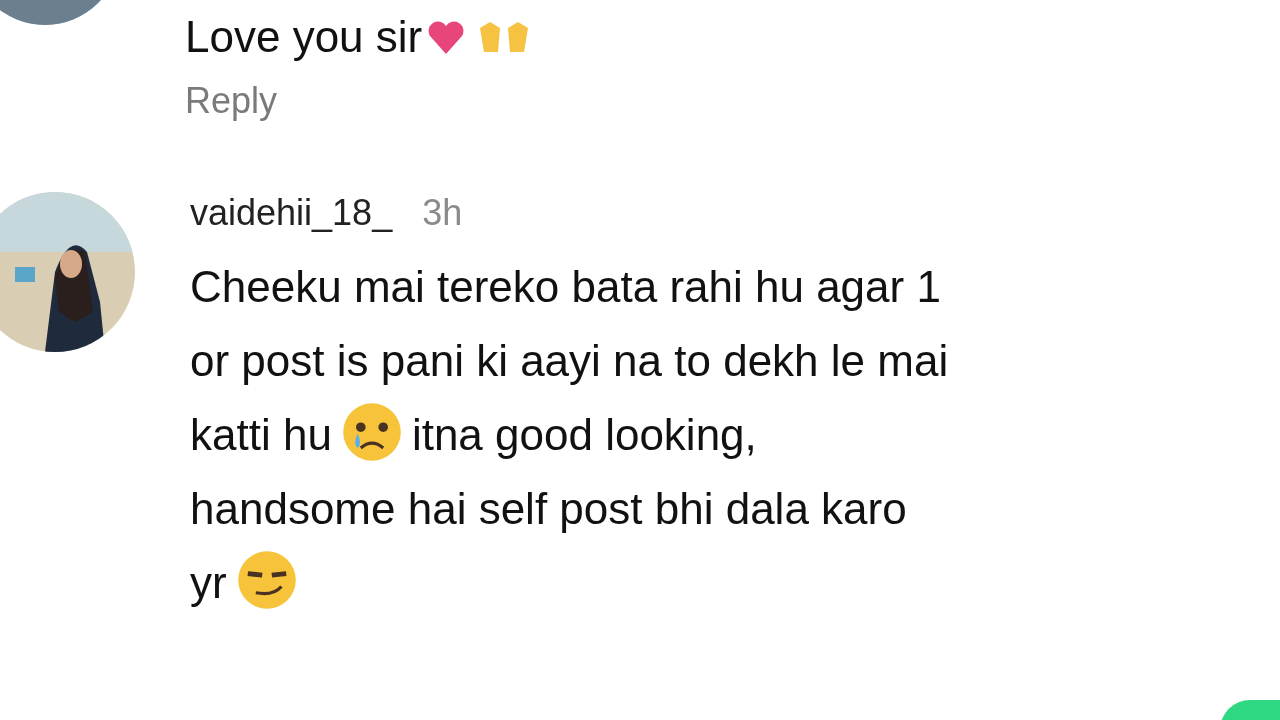  I want to click on comment-text: Love you sir, so click(362, 37).